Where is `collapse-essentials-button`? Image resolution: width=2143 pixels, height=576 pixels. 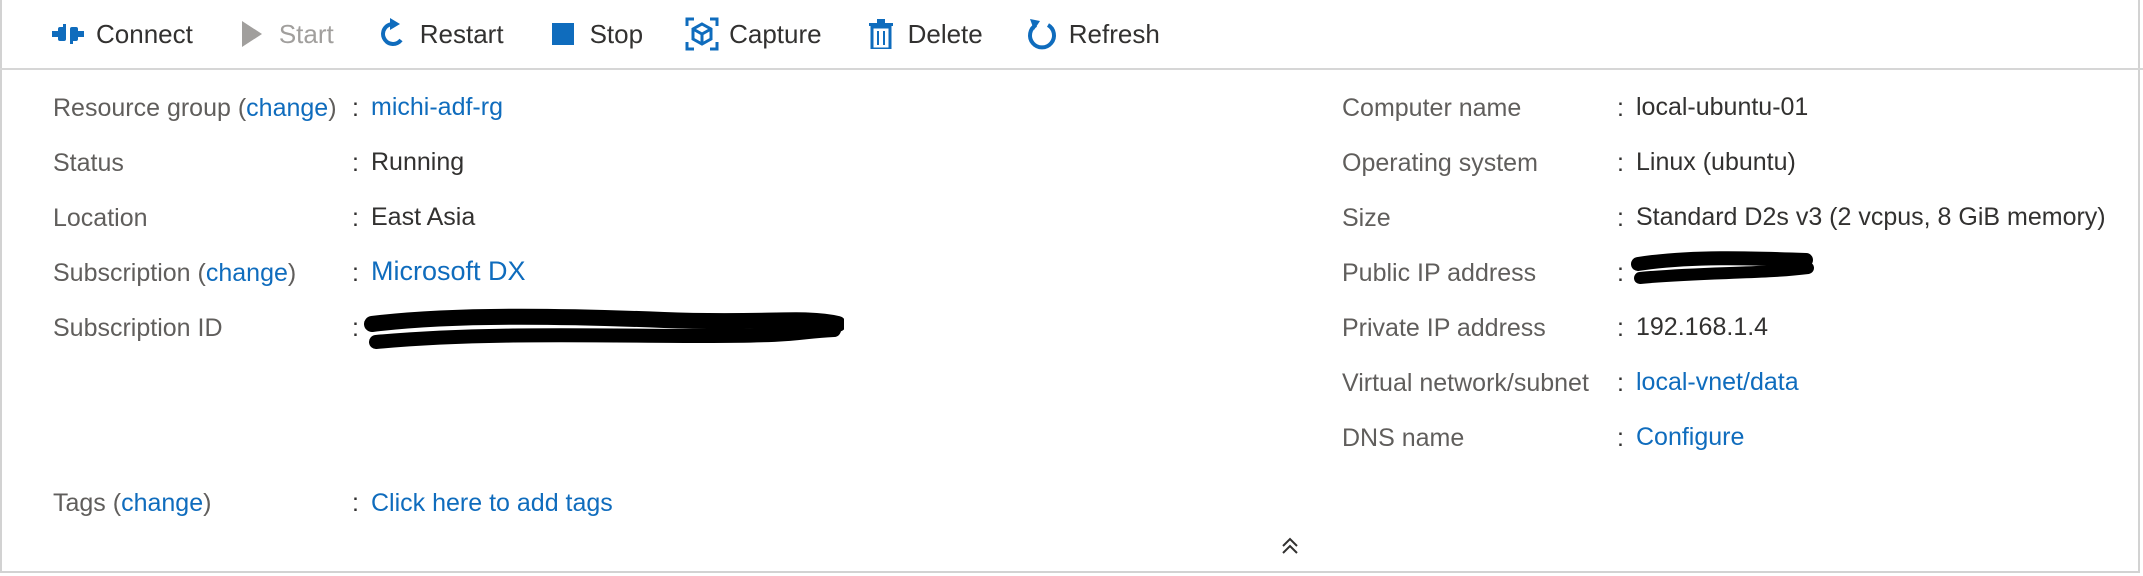
collapse-essentials-button is located at coordinates (1290, 548).